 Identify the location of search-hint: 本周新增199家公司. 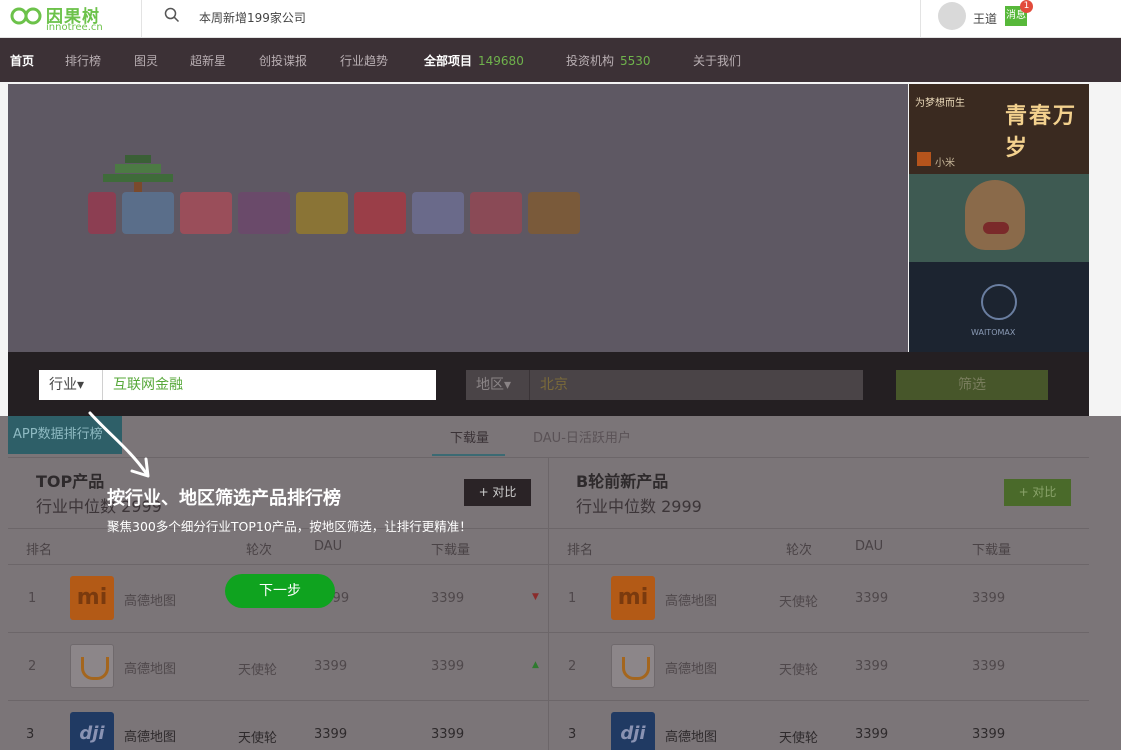
(252, 17).